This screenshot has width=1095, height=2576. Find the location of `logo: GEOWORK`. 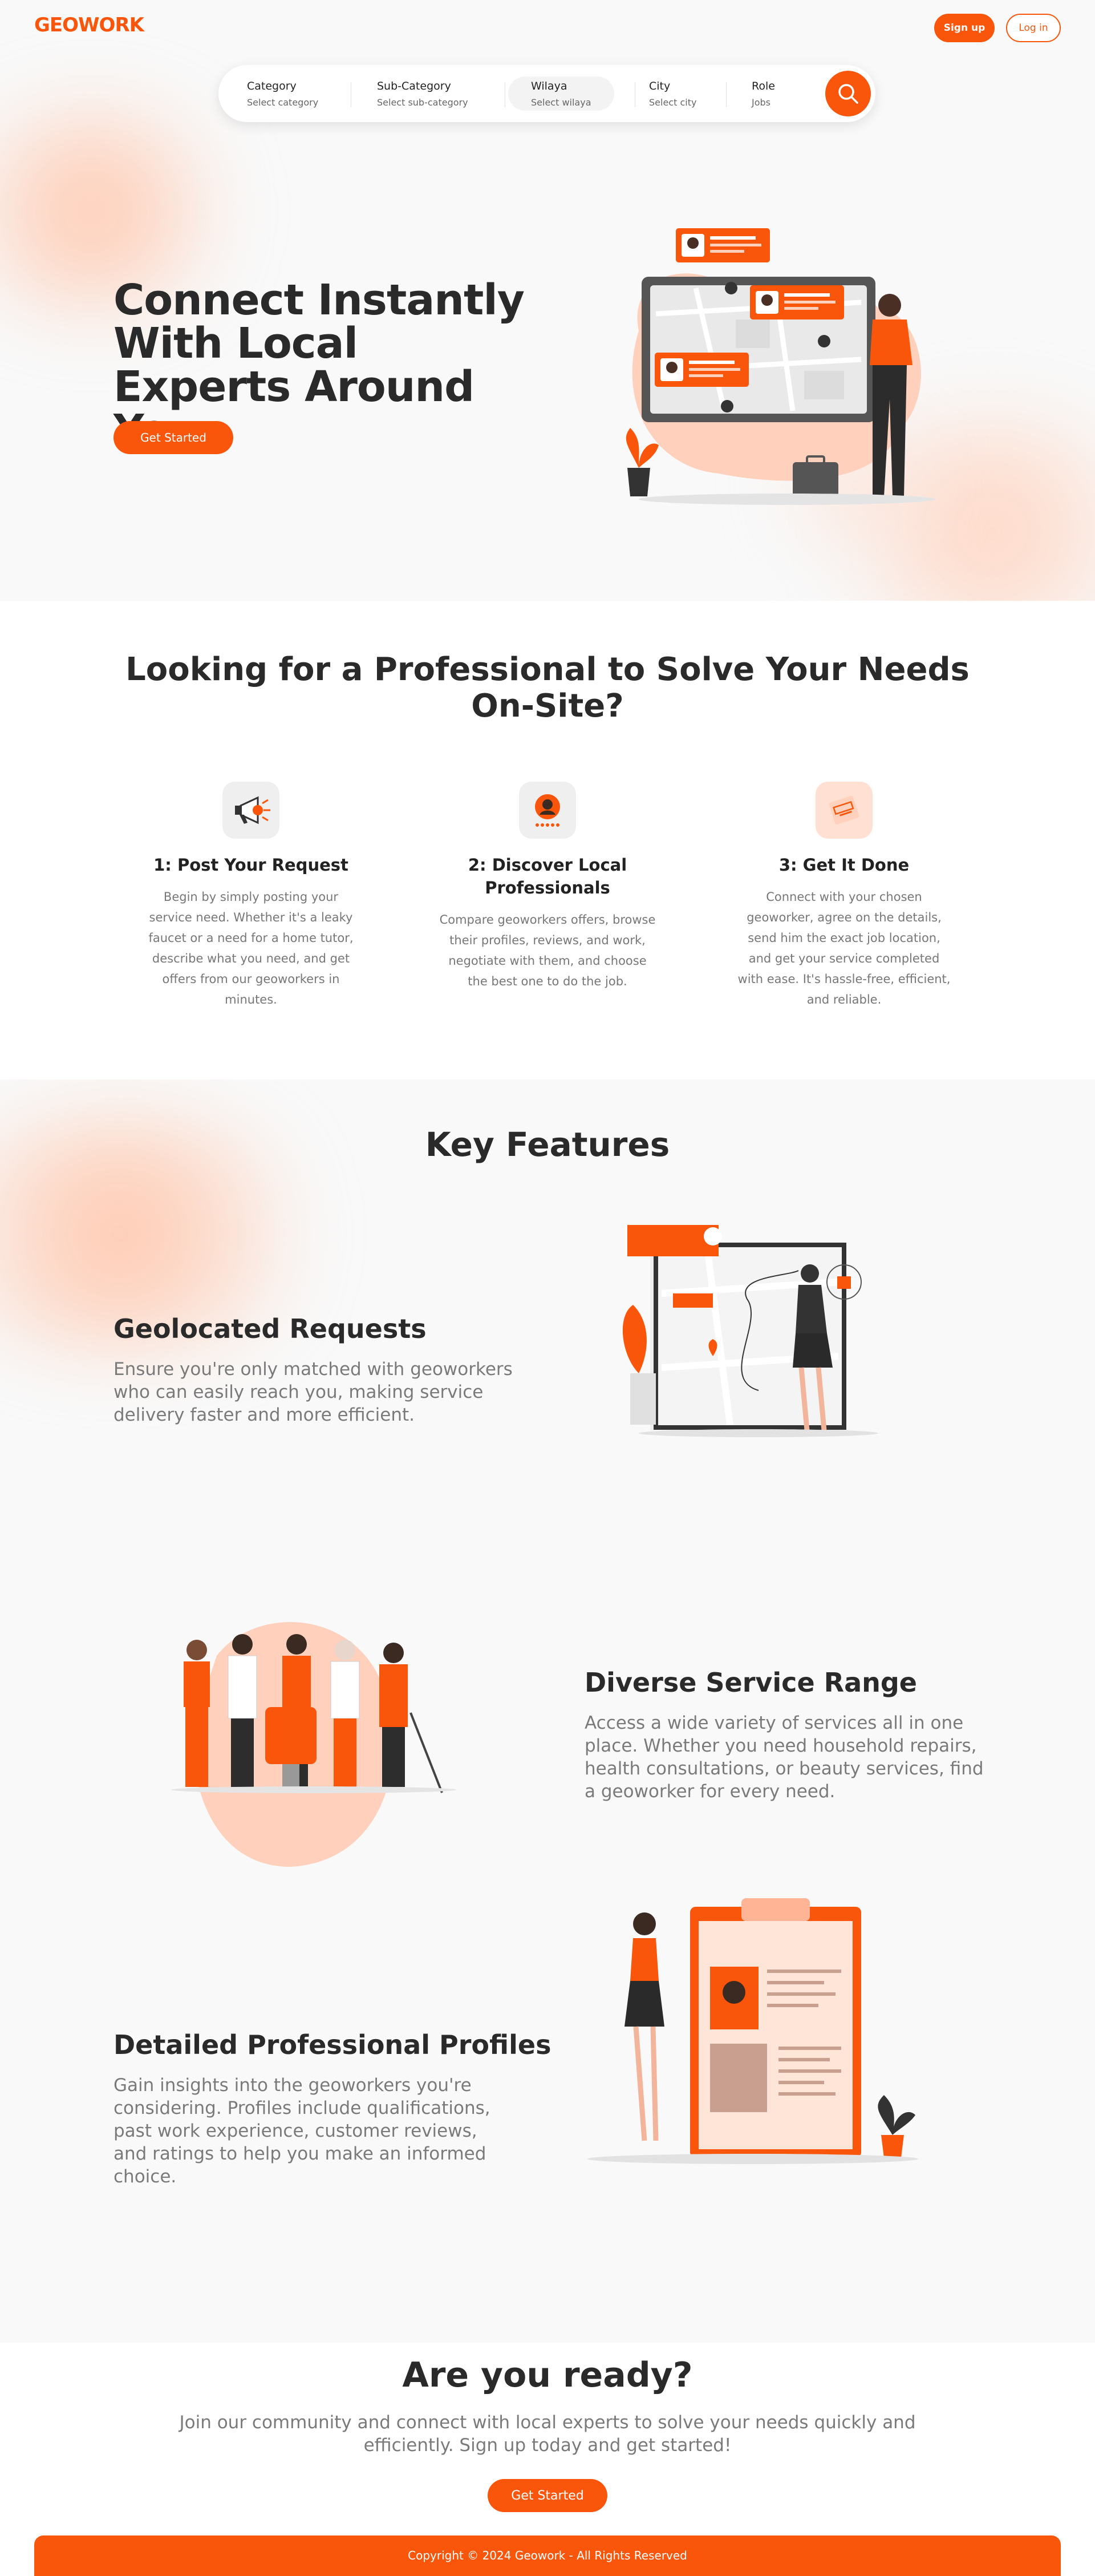

logo: GEOWORK is located at coordinates (89, 26).